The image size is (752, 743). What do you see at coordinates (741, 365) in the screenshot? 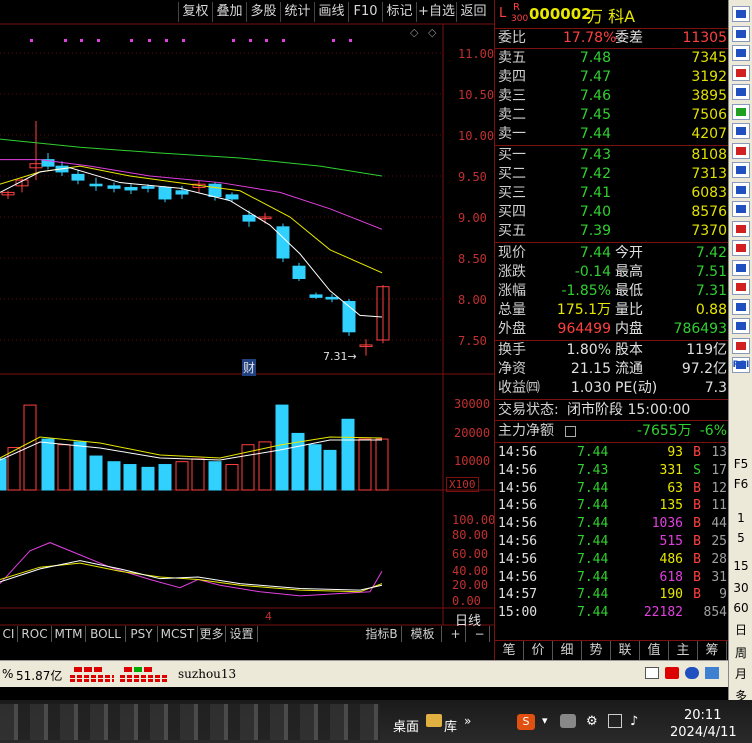
I see `side-period-0: RSI` at bounding box center [741, 365].